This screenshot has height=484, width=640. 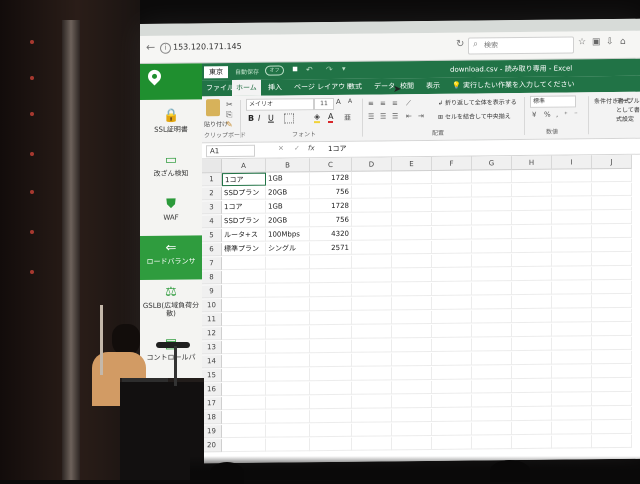 I want to click on cell-h12, so click(x=532, y=330).